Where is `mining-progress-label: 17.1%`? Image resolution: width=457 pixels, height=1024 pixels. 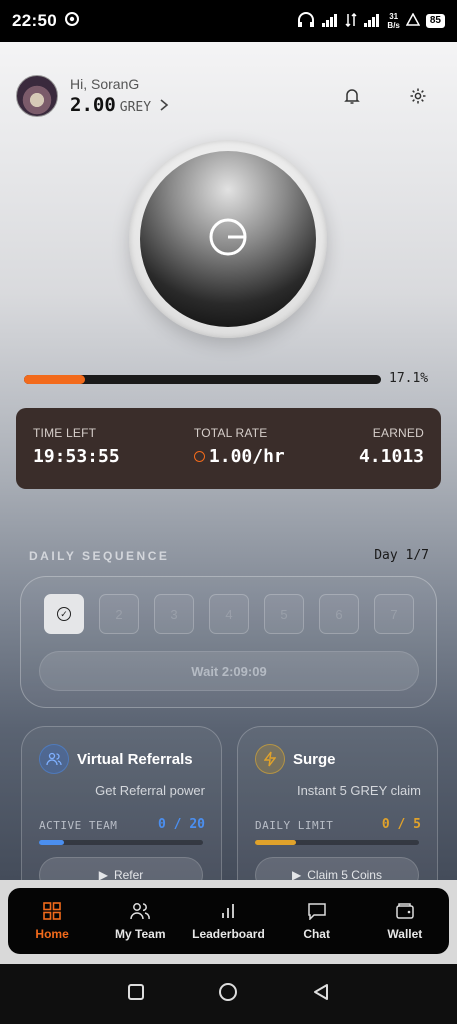 mining-progress-label: 17.1% is located at coordinates (409, 378).